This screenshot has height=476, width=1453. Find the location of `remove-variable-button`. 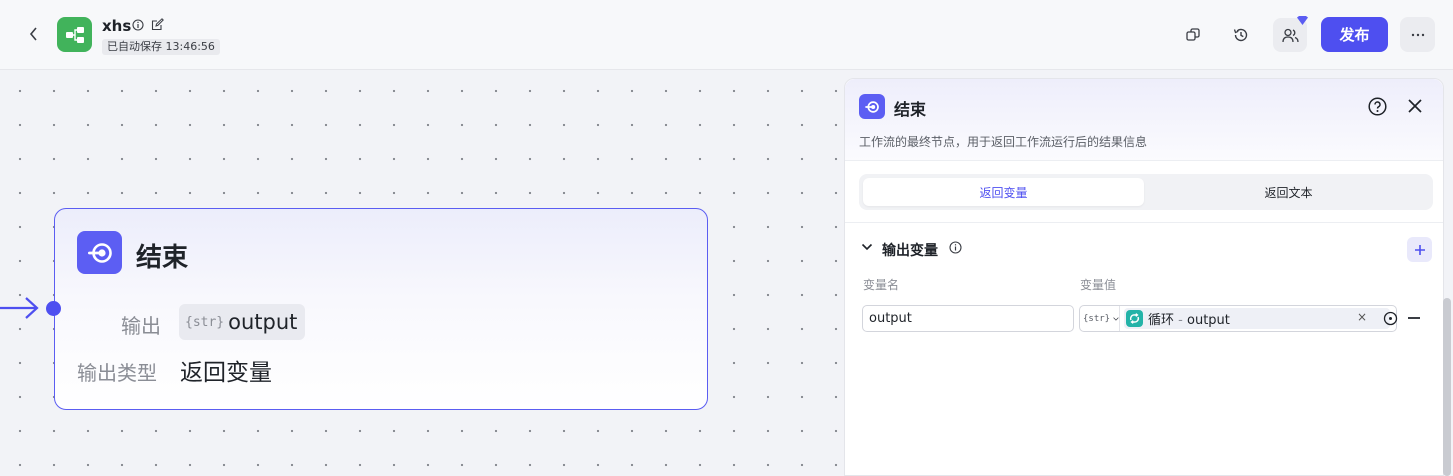

remove-variable-button is located at coordinates (1414, 318).